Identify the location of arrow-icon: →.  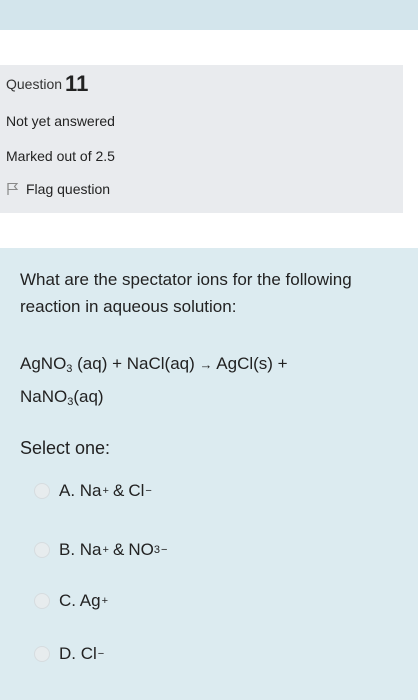
(206, 364).